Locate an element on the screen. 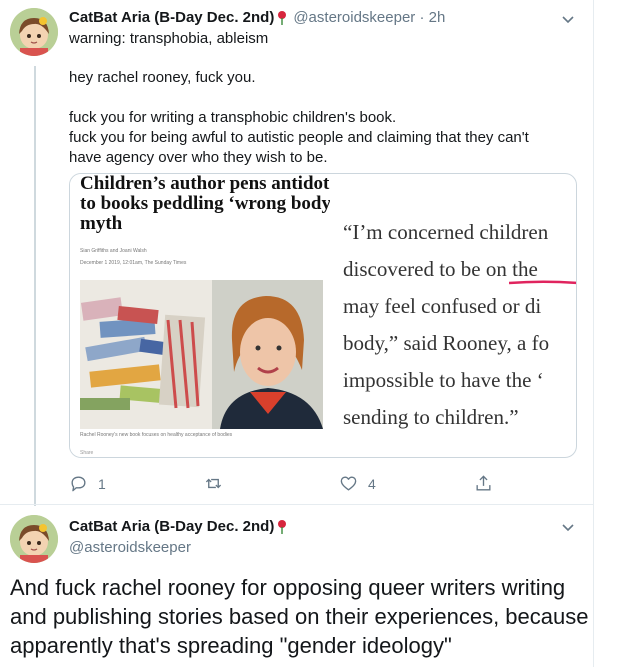 The width and height of the screenshot is (619, 667). headline-line: Children’s author pens antidote is located at coordinates (205, 184).